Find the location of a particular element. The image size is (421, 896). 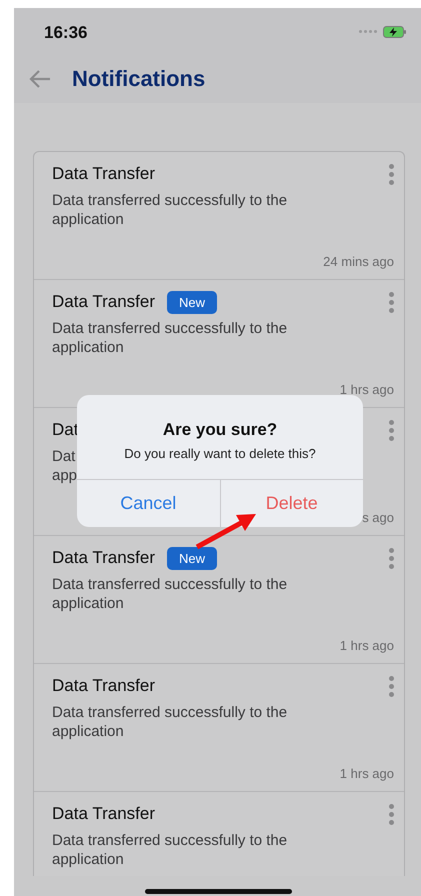

notification-card: Data Transfer Data transferred successfully to the application 1 hrs ago is located at coordinates (219, 728).